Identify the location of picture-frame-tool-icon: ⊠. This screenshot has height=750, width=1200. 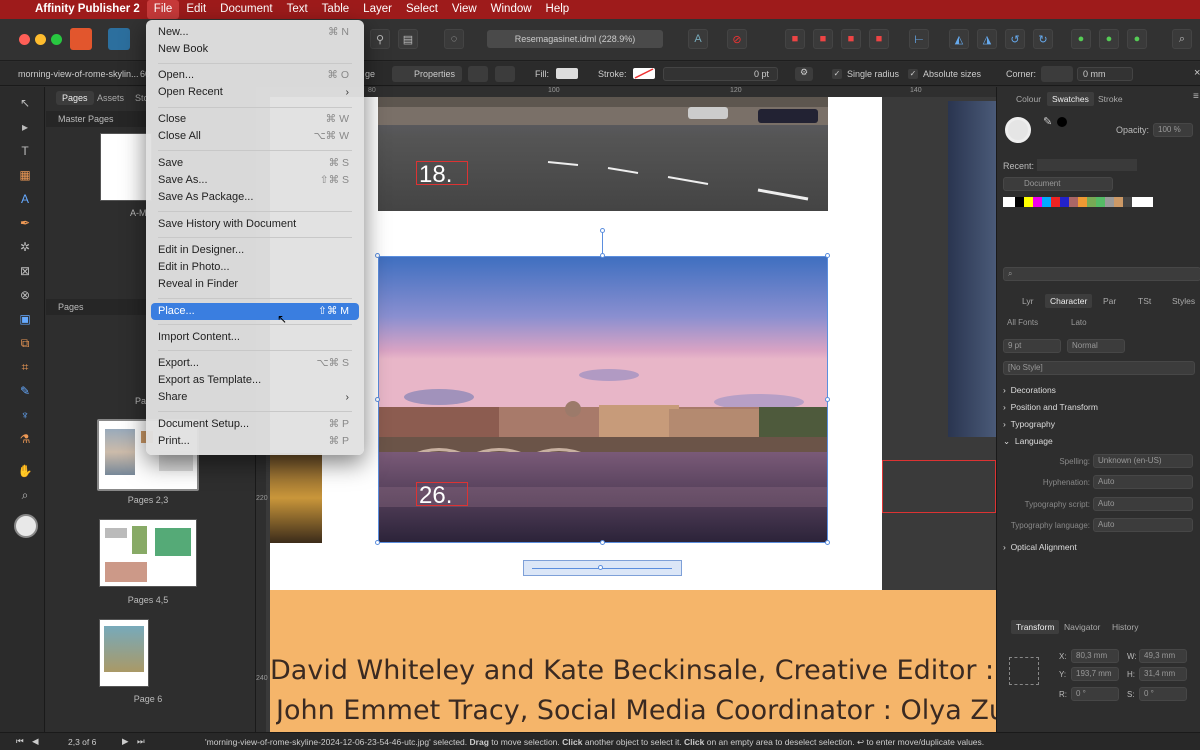
(25, 271).